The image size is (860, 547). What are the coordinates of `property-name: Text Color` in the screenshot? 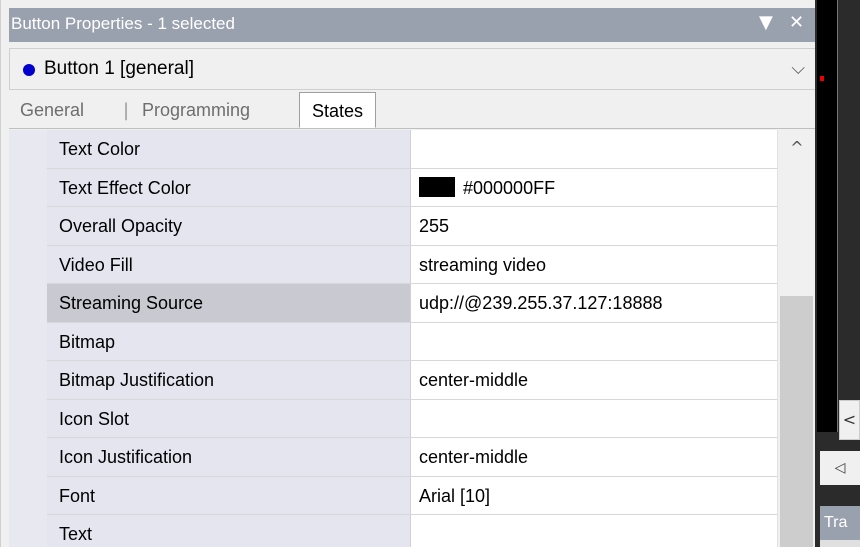 It's located at (229, 149).